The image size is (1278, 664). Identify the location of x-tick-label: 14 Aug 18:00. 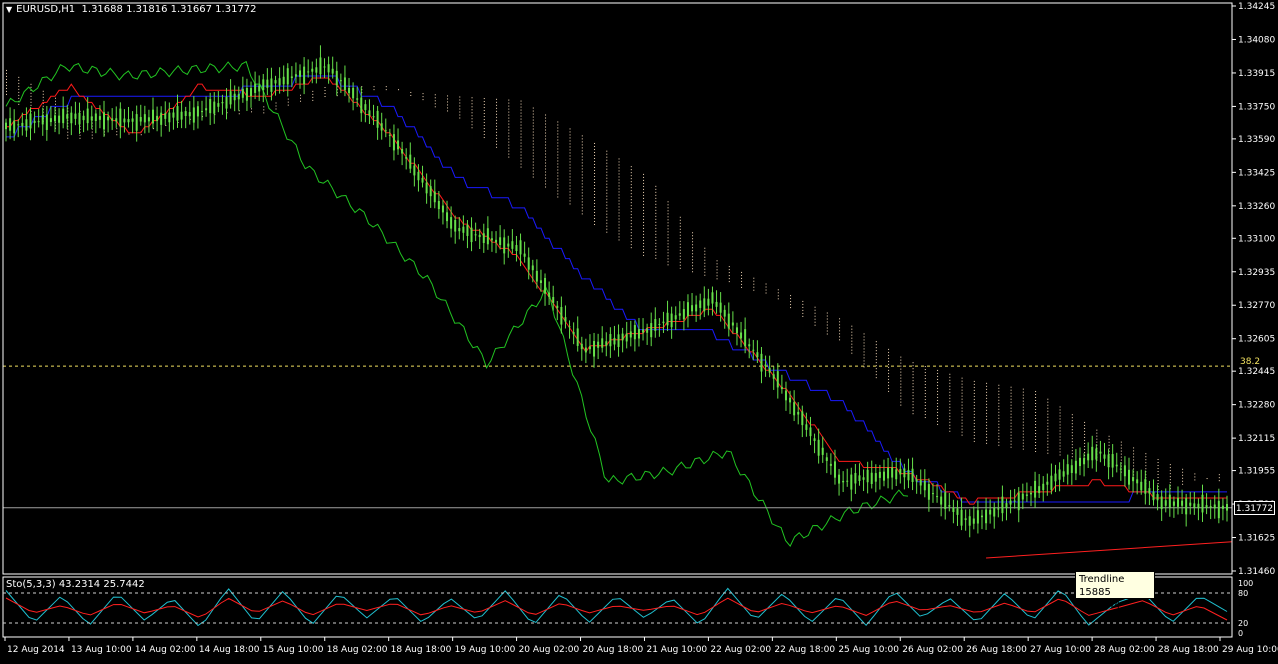
(229, 650).